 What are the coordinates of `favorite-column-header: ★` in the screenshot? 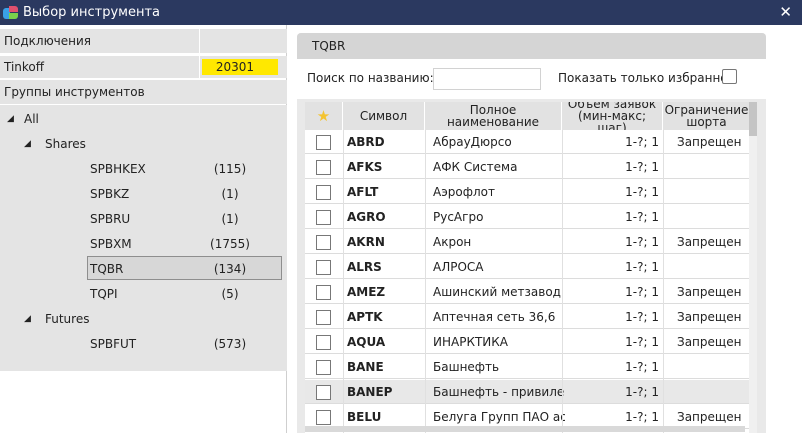 It's located at (324, 116).